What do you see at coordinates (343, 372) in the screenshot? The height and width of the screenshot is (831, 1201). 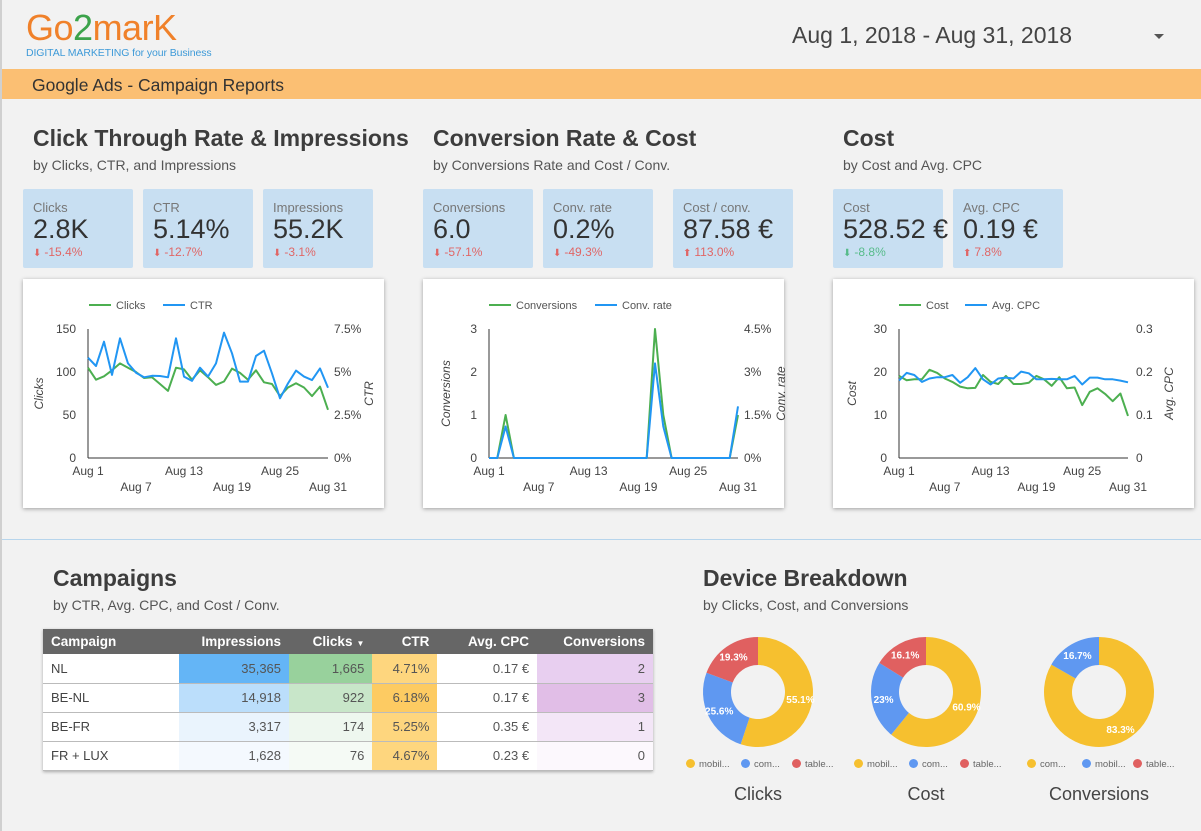 I see `y-tick-right: 5%` at bounding box center [343, 372].